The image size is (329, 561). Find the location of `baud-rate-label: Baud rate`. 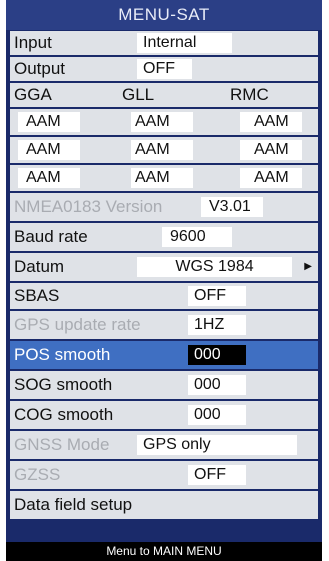

baud-rate-label: Baud rate is located at coordinates (51, 236).